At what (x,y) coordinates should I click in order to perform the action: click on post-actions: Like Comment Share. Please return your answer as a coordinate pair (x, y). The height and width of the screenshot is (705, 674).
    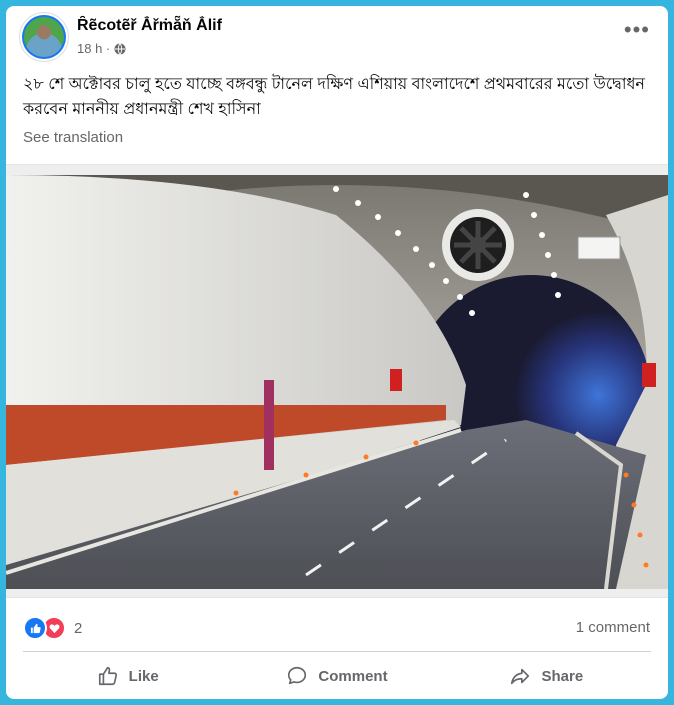
    Looking at the image, I should click on (337, 676).